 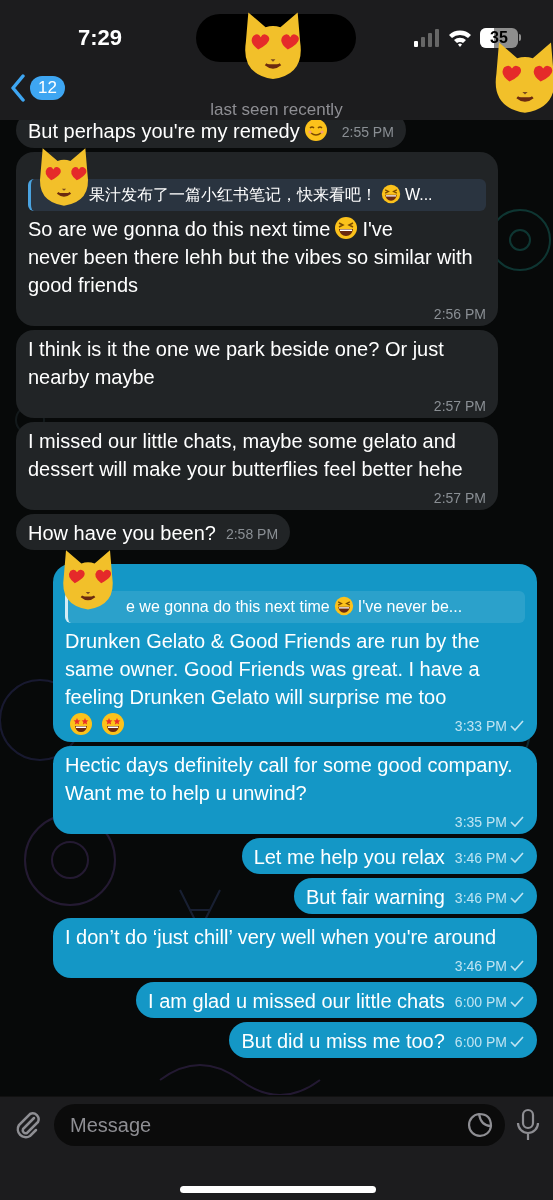 I want to click on message-time: 2:56 PM, so click(x=459, y=314).